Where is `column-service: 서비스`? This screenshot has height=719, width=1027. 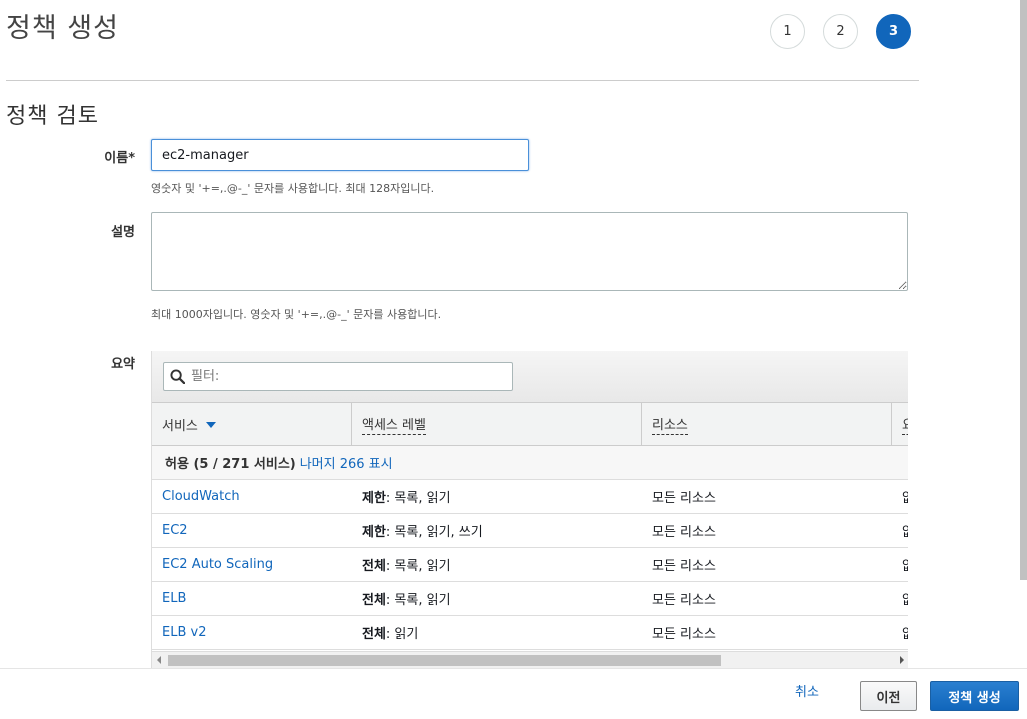 column-service: 서비스 is located at coordinates (252, 424).